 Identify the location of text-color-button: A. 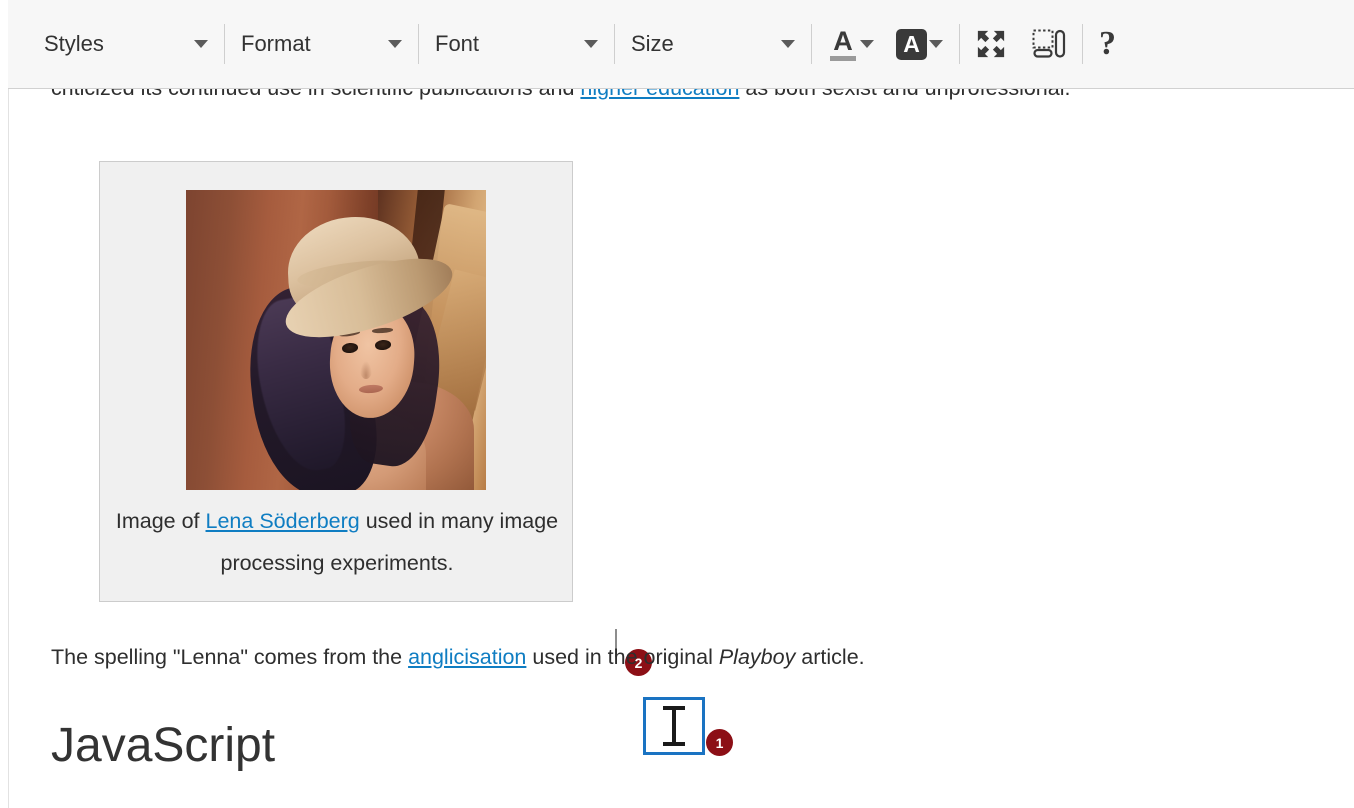
(851, 44).